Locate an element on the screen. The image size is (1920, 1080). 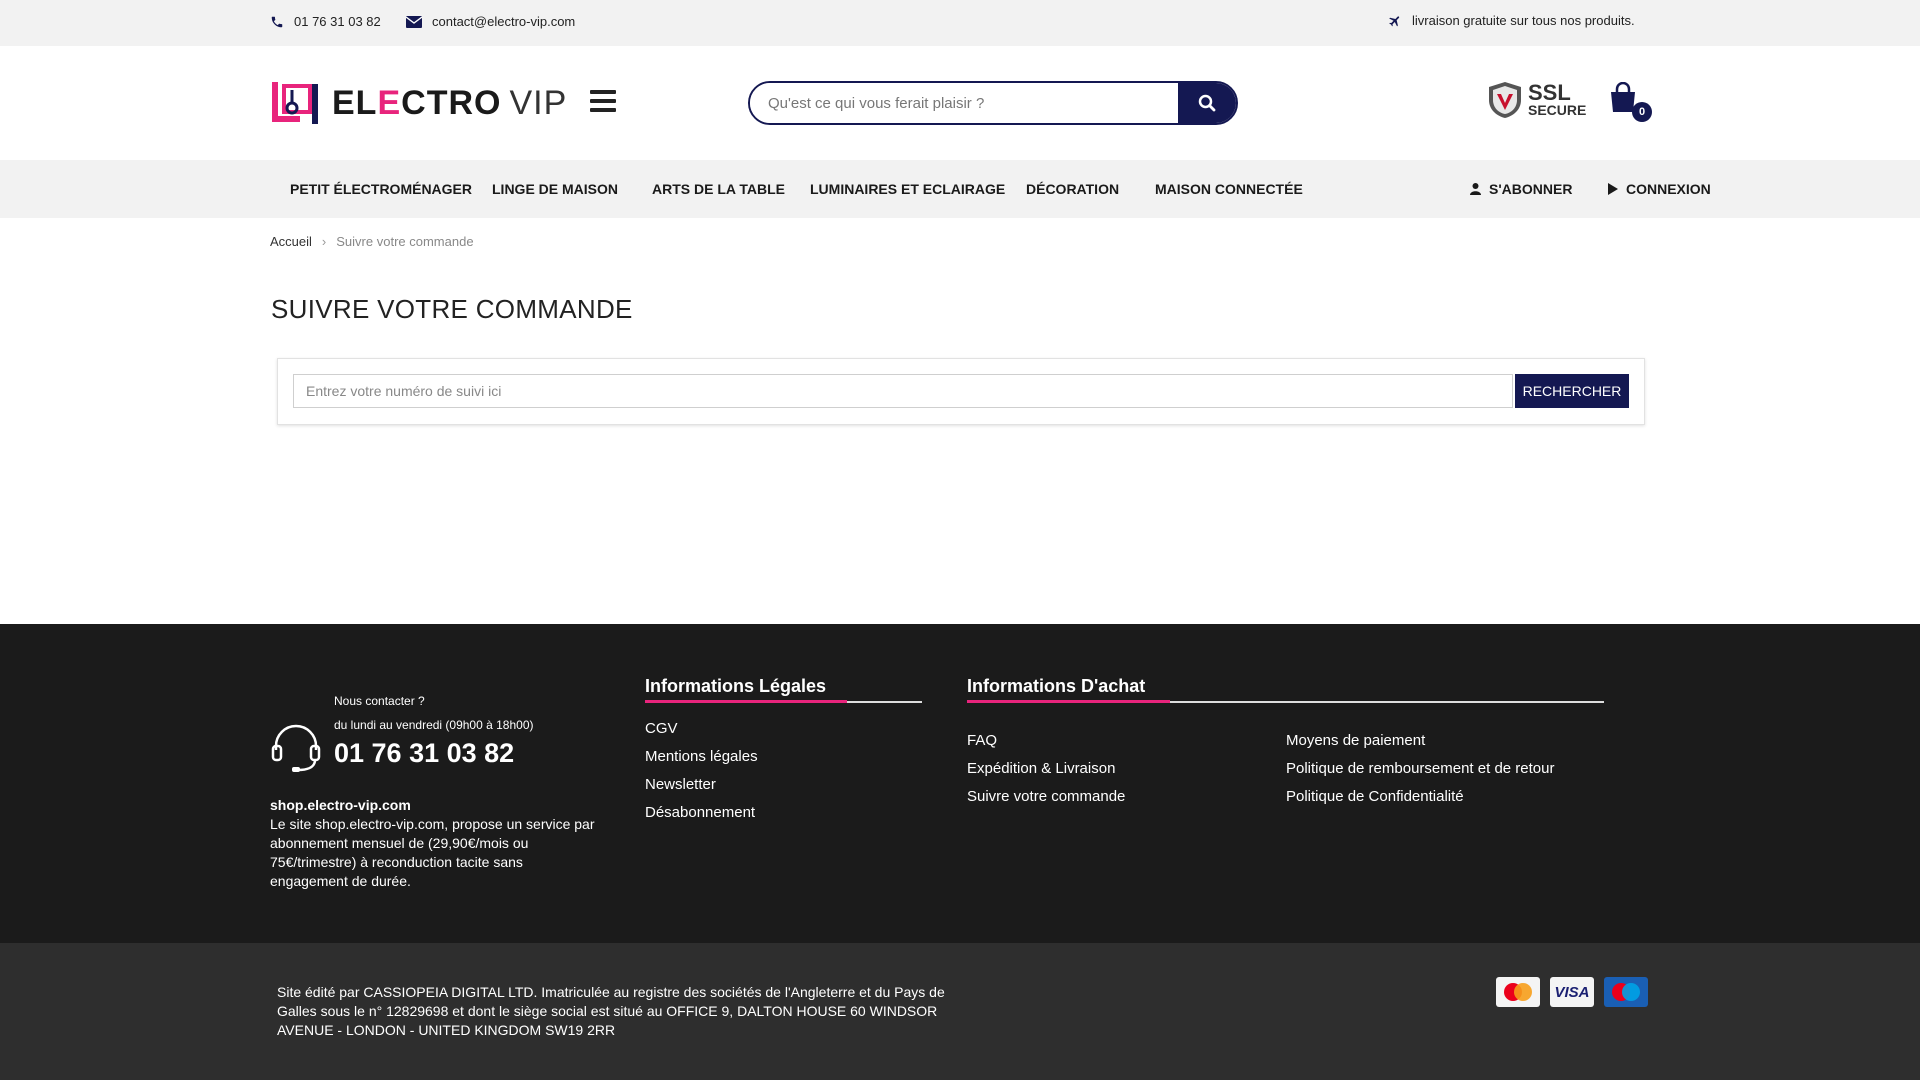
cart-button: 0 is located at coordinates (1630, 101).